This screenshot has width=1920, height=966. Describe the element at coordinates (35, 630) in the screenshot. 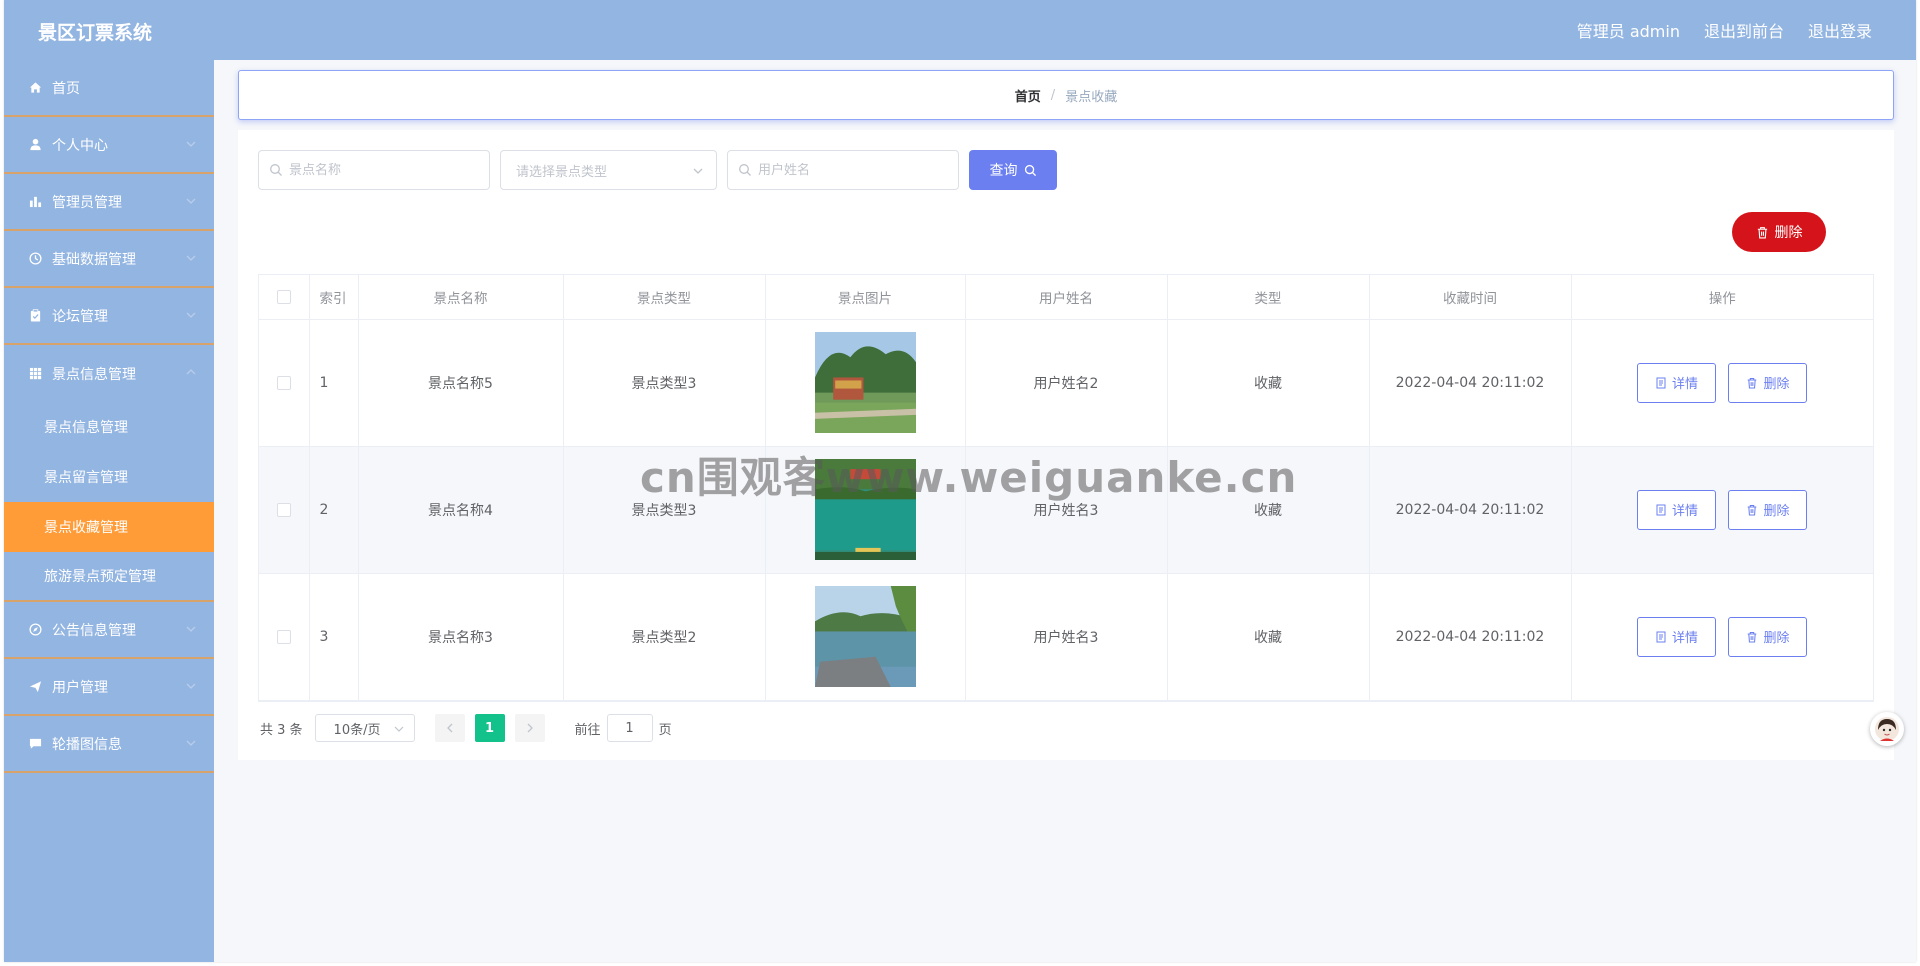

I see `compass-icon` at that location.